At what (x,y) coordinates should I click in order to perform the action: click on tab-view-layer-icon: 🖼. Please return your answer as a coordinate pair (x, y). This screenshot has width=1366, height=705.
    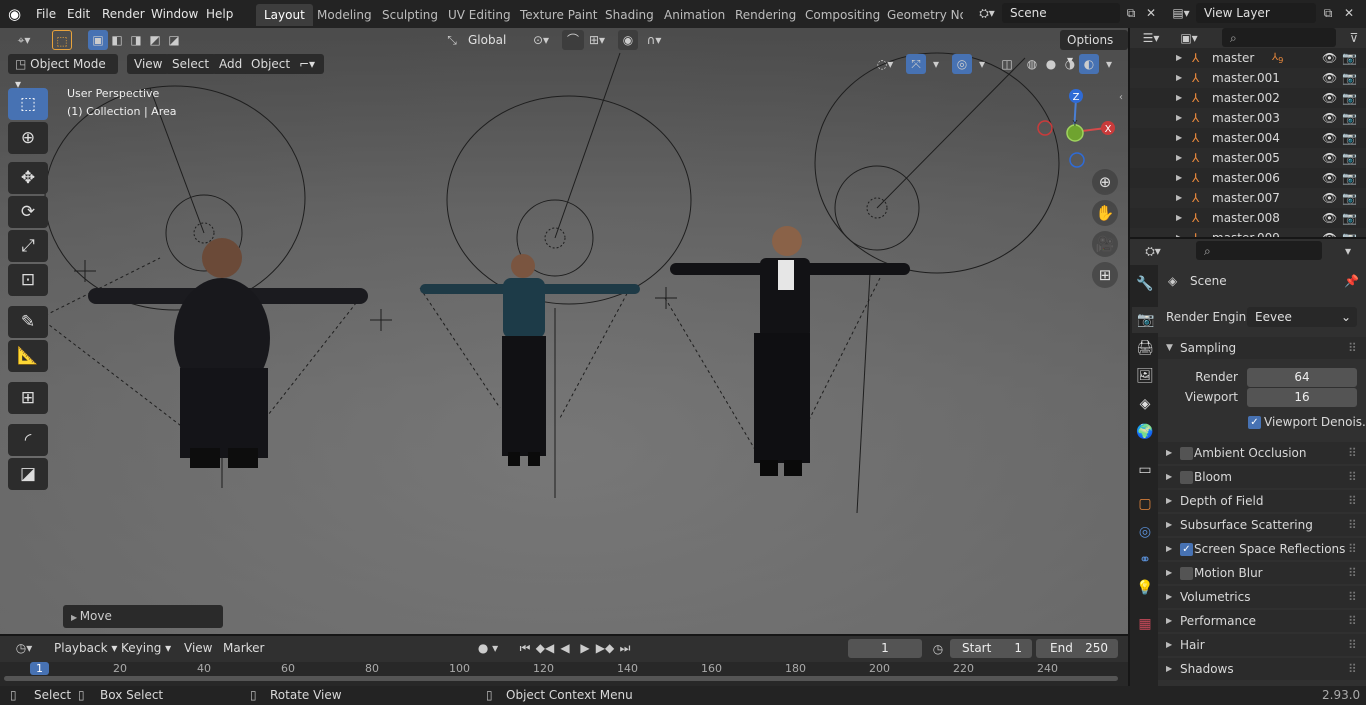
    Looking at the image, I should click on (1145, 376).